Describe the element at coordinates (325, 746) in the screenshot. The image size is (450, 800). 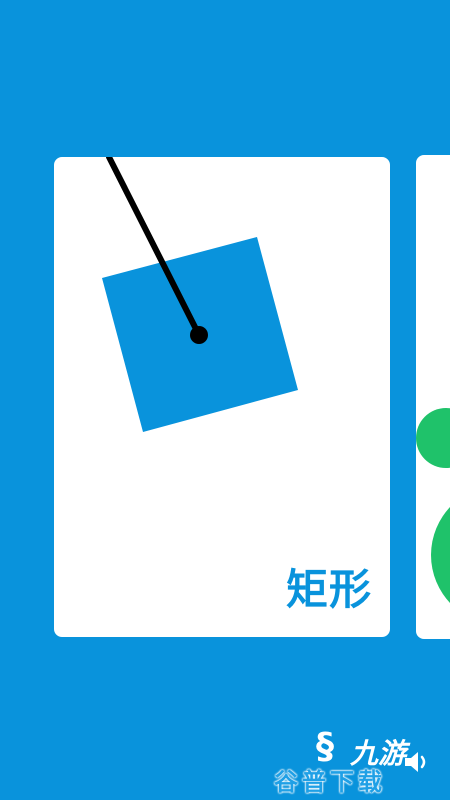
I see `brand-logo-icon: §` at that location.